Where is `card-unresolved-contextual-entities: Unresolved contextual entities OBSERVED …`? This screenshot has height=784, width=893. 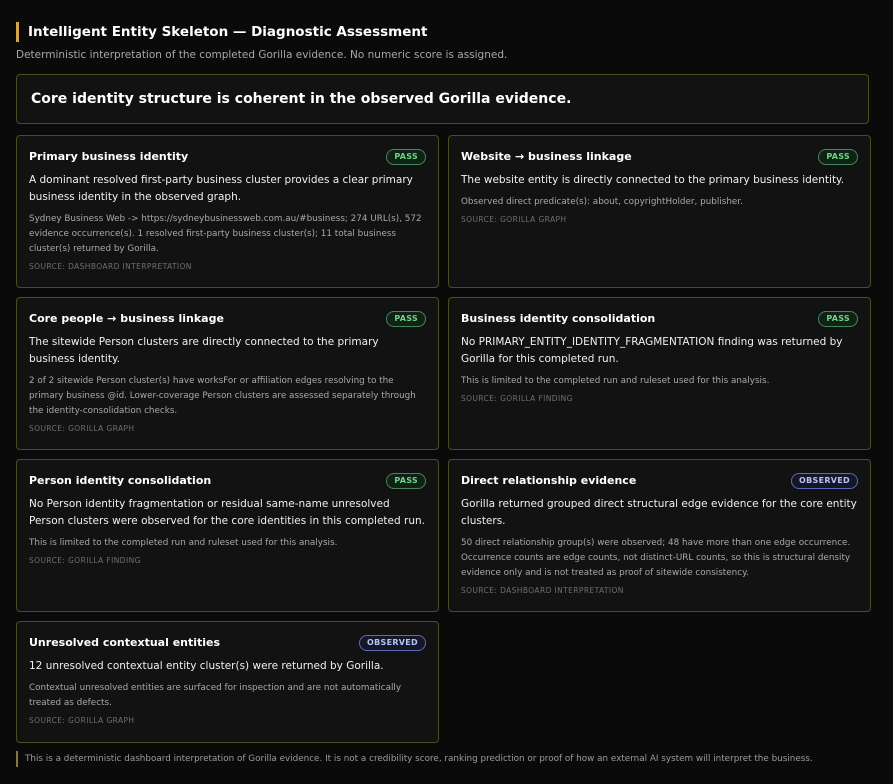 card-unresolved-contextual-entities: Unresolved contextual entities OBSERVED … is located at coordinates (227, 682).